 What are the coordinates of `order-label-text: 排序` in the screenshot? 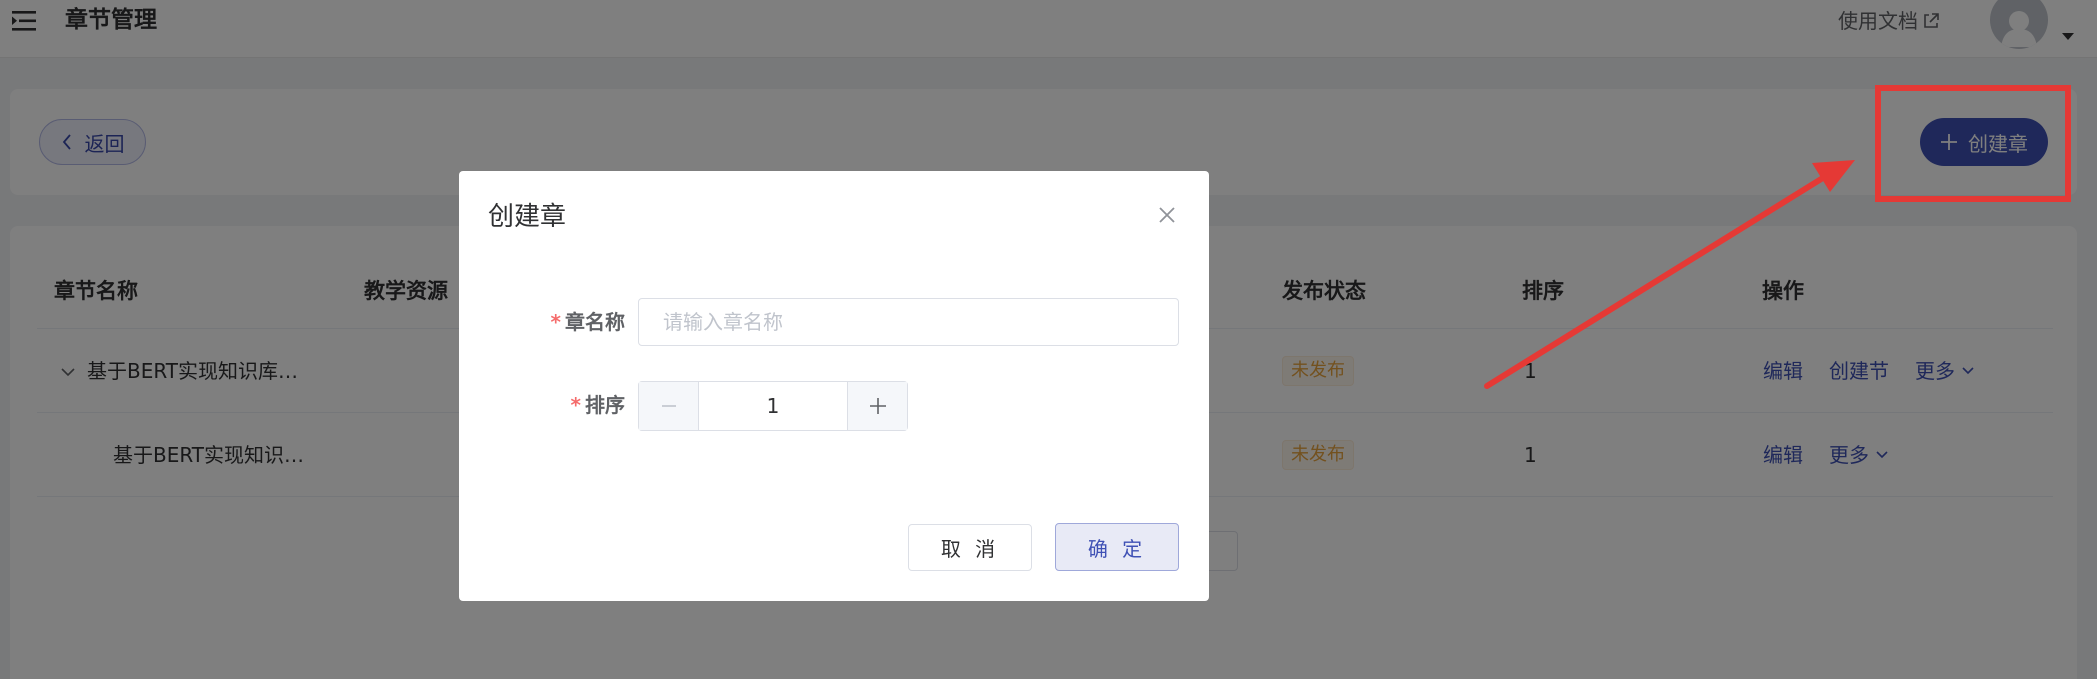 It's located at (605, 405).